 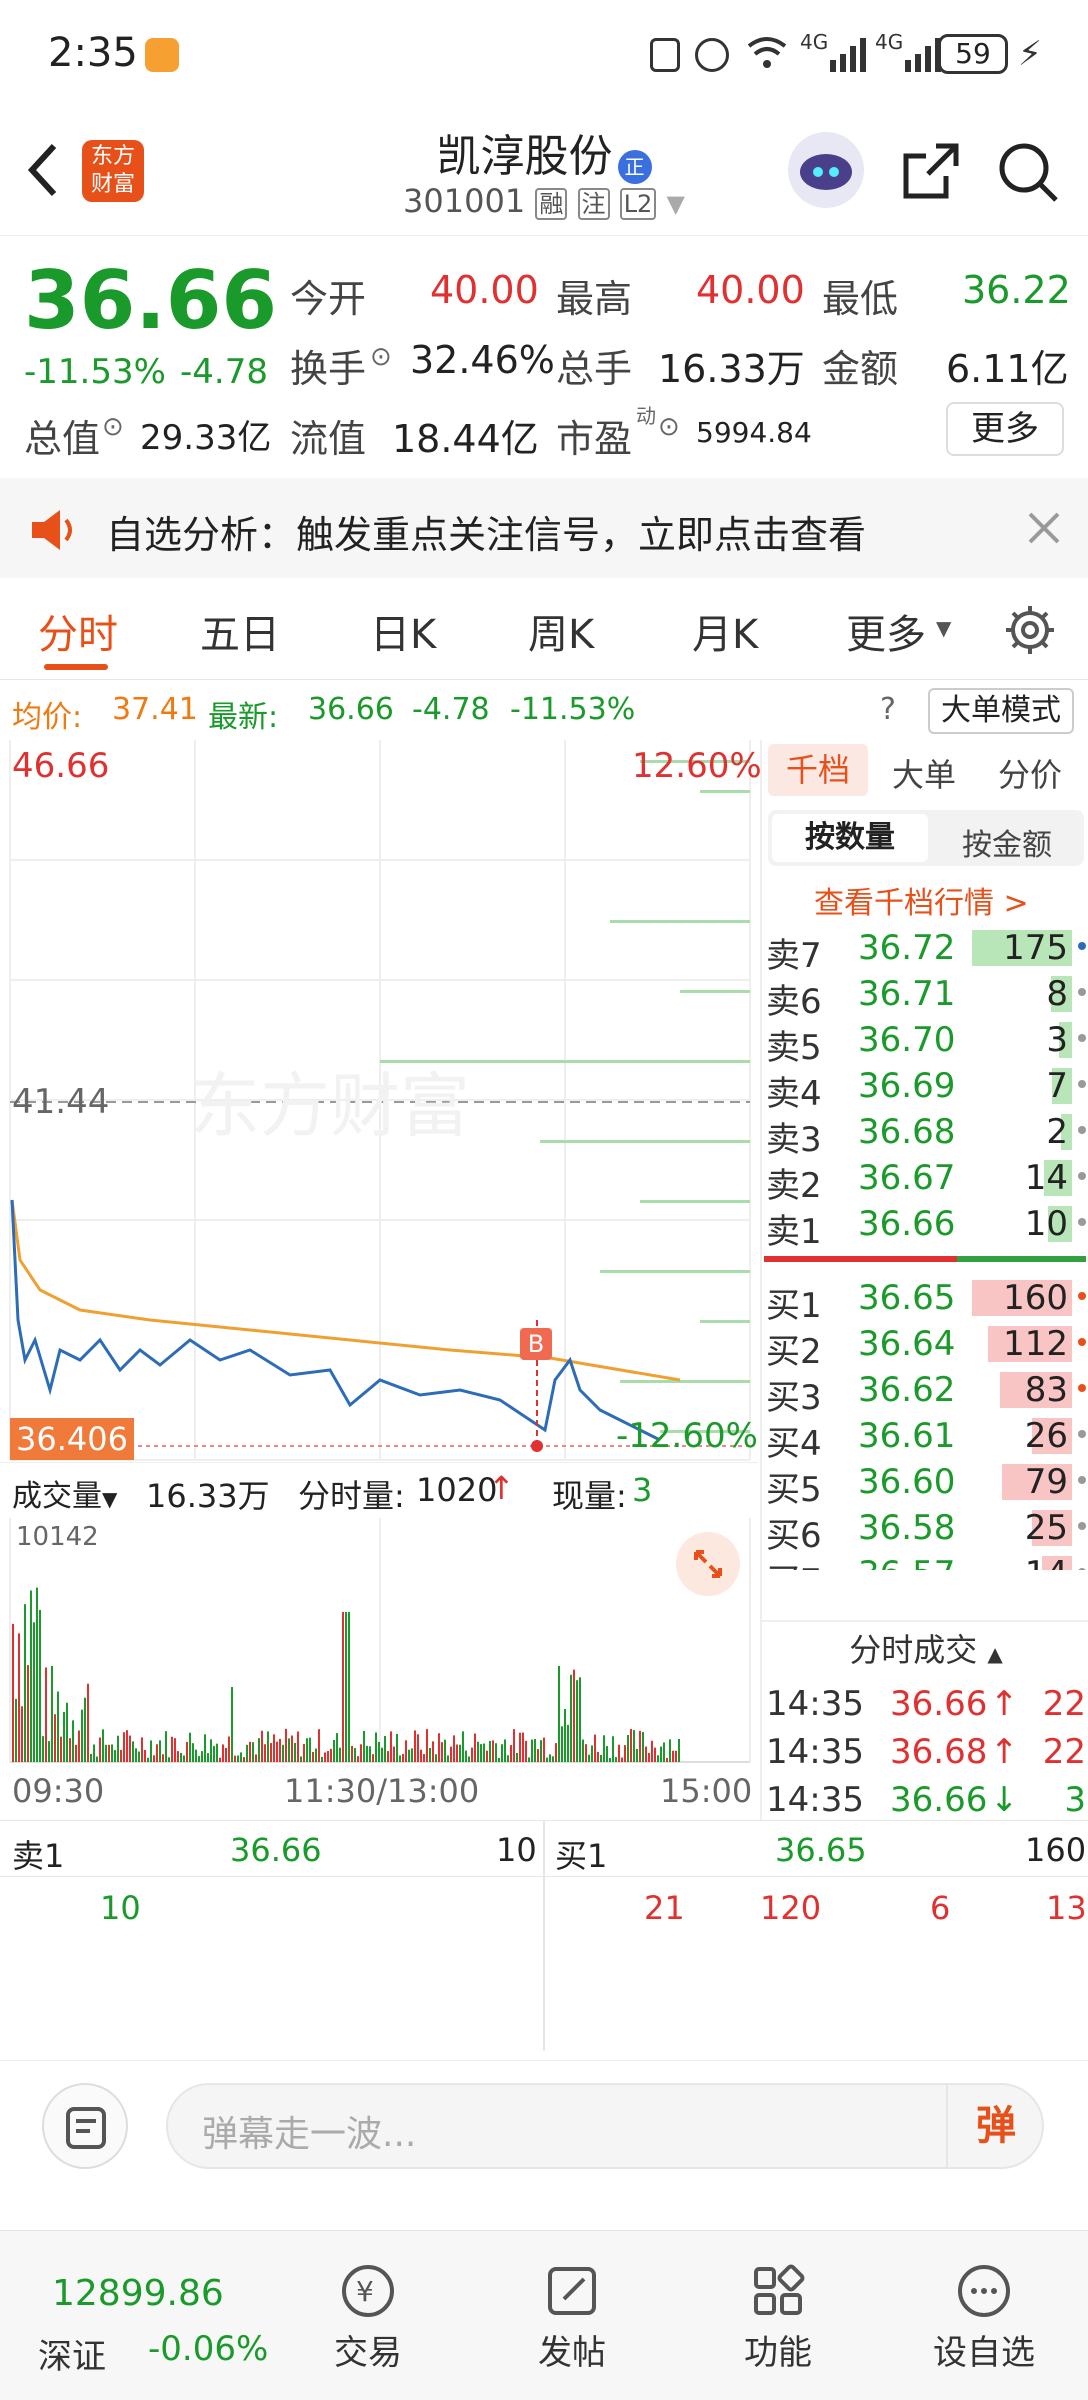 What do you see at coordinates (243, 717) in the screenshot?
I see `last-price-label: 最新:` at bounding box center [243, 717].